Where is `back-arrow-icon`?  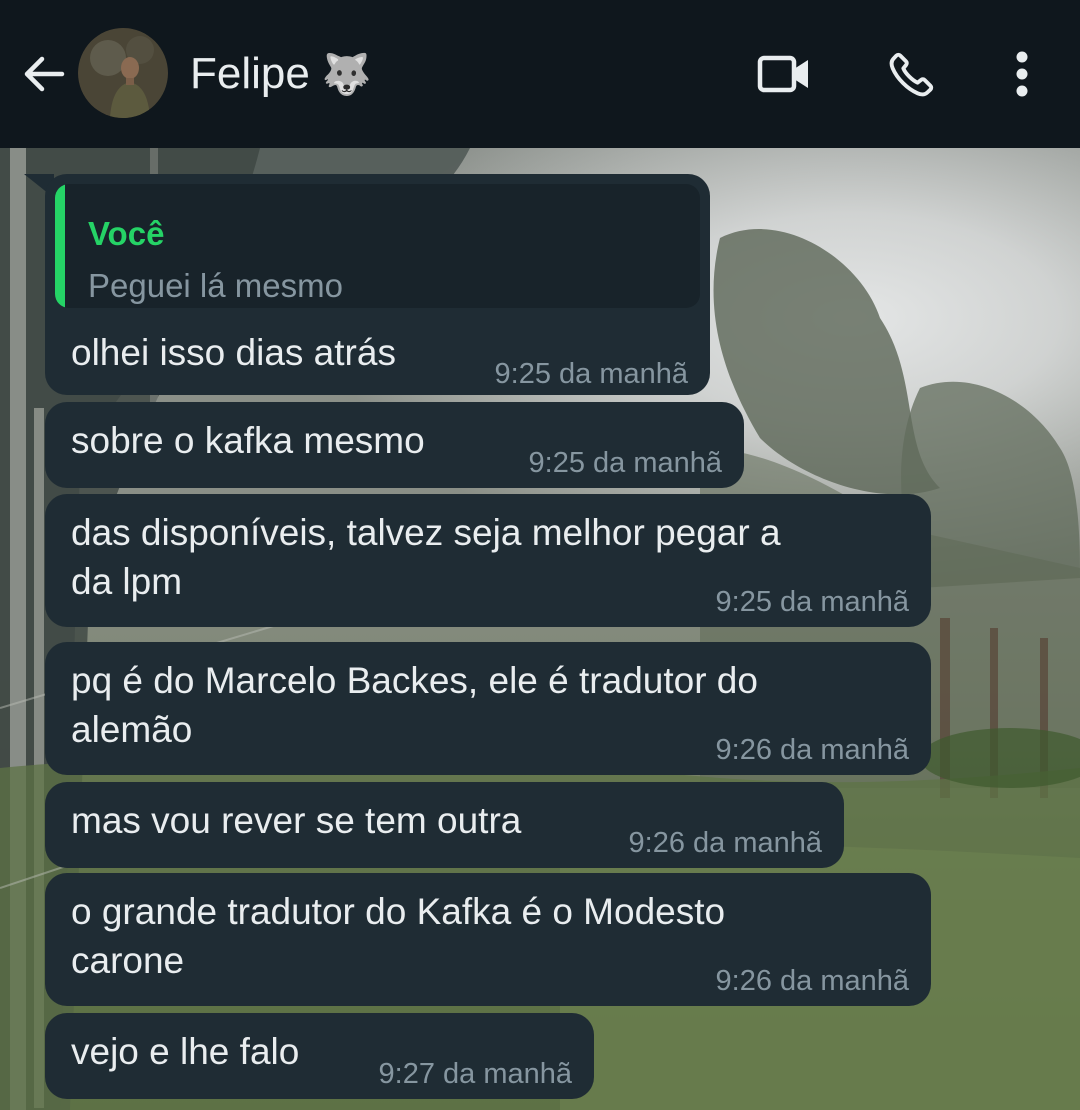 back-arrow-icon is located at coordinates (44, 74).